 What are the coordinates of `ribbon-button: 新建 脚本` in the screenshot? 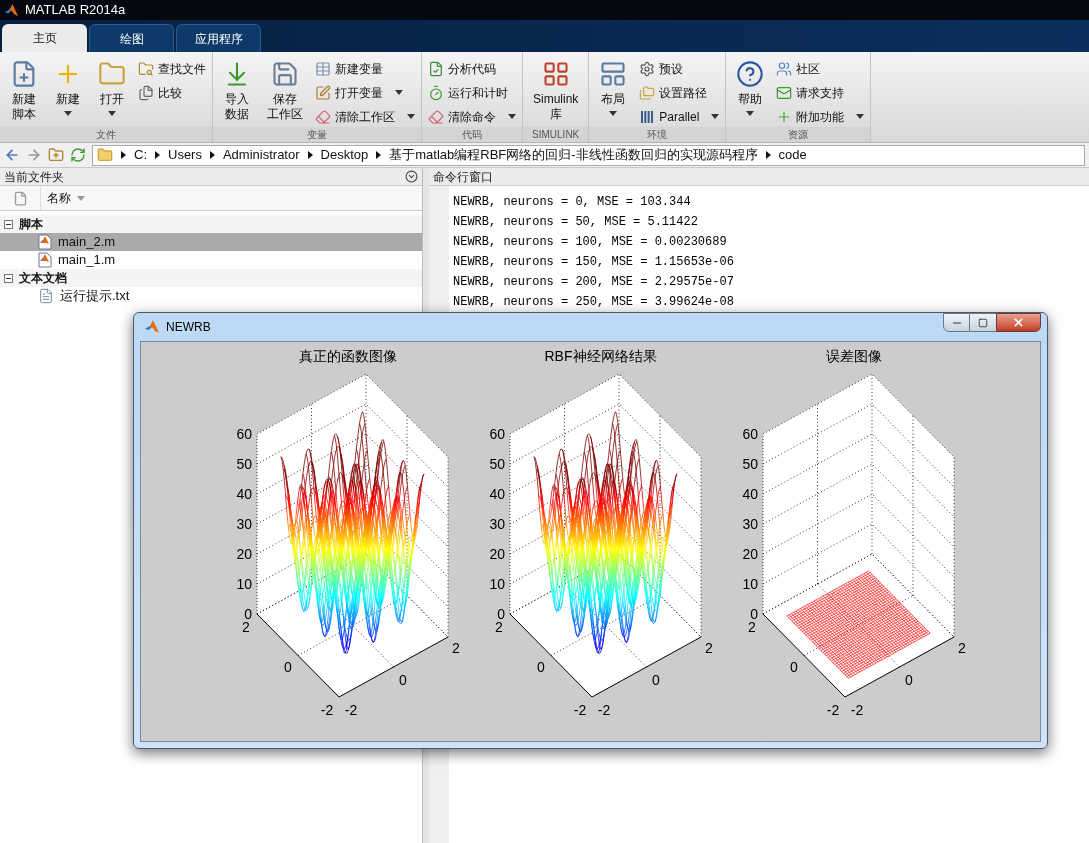 It's located at (24, 91).